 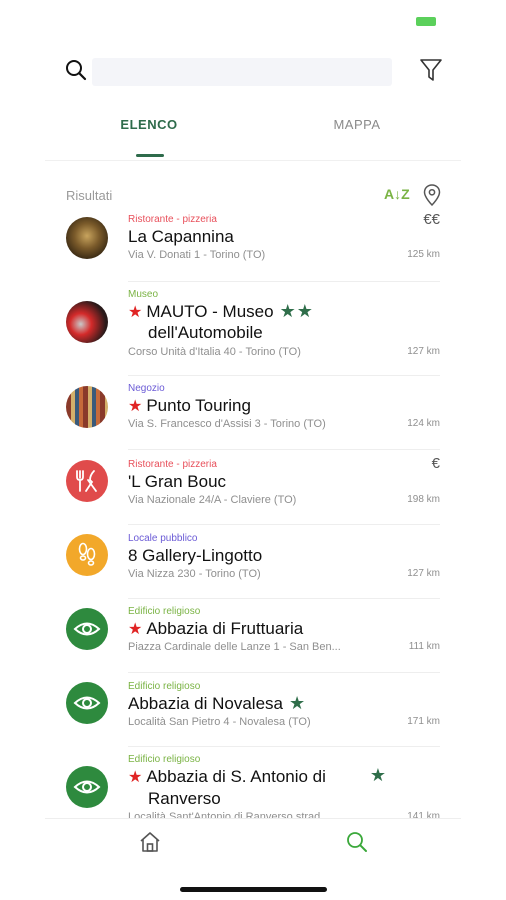 I want to click on sort-alphabetical-button: A↓Z, so click(x=397, y=194).